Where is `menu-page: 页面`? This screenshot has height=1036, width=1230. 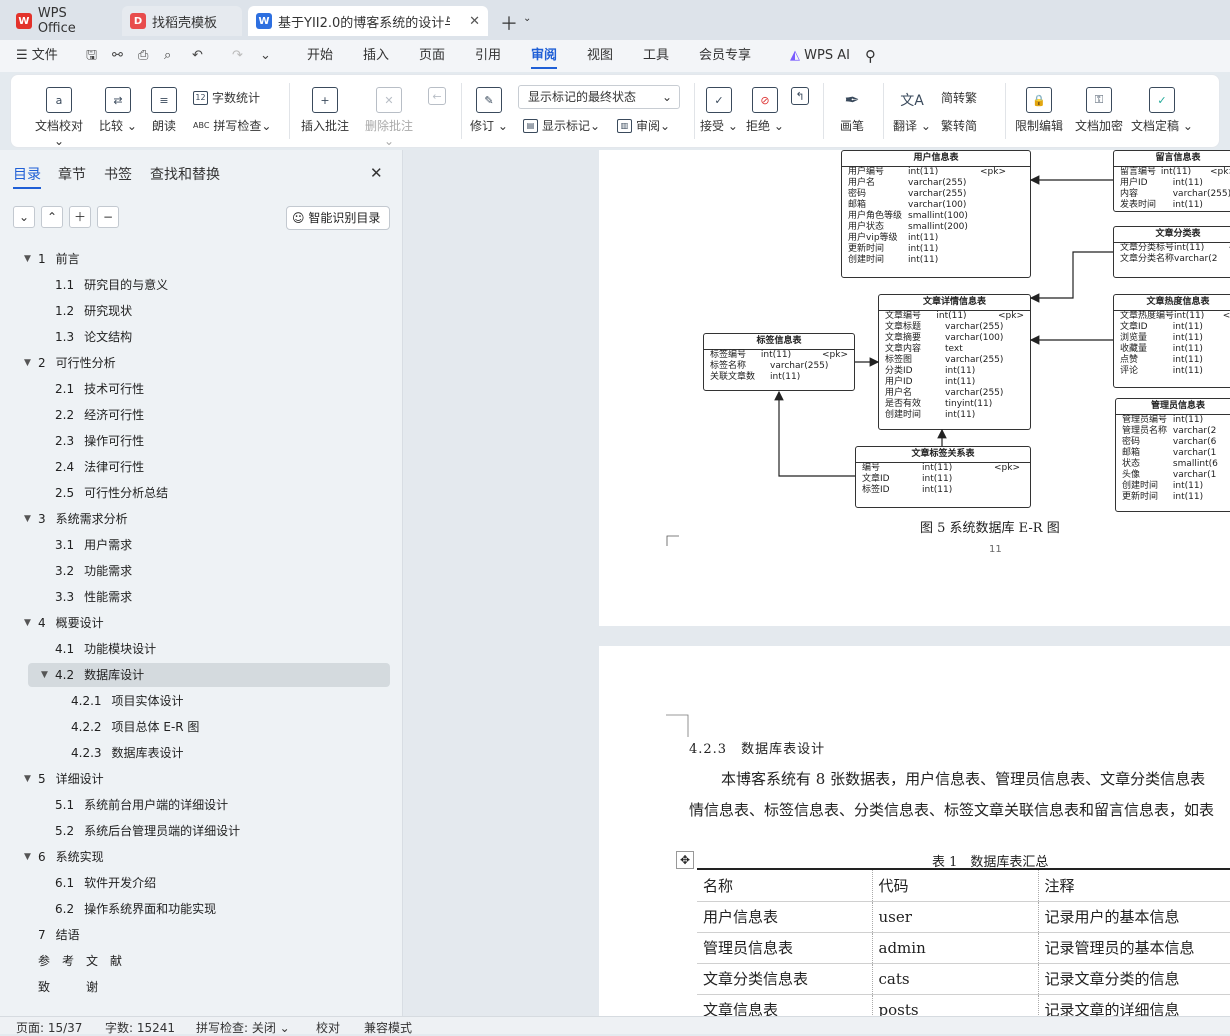
menu-page: 页面 is located at coordinates (432, 56).